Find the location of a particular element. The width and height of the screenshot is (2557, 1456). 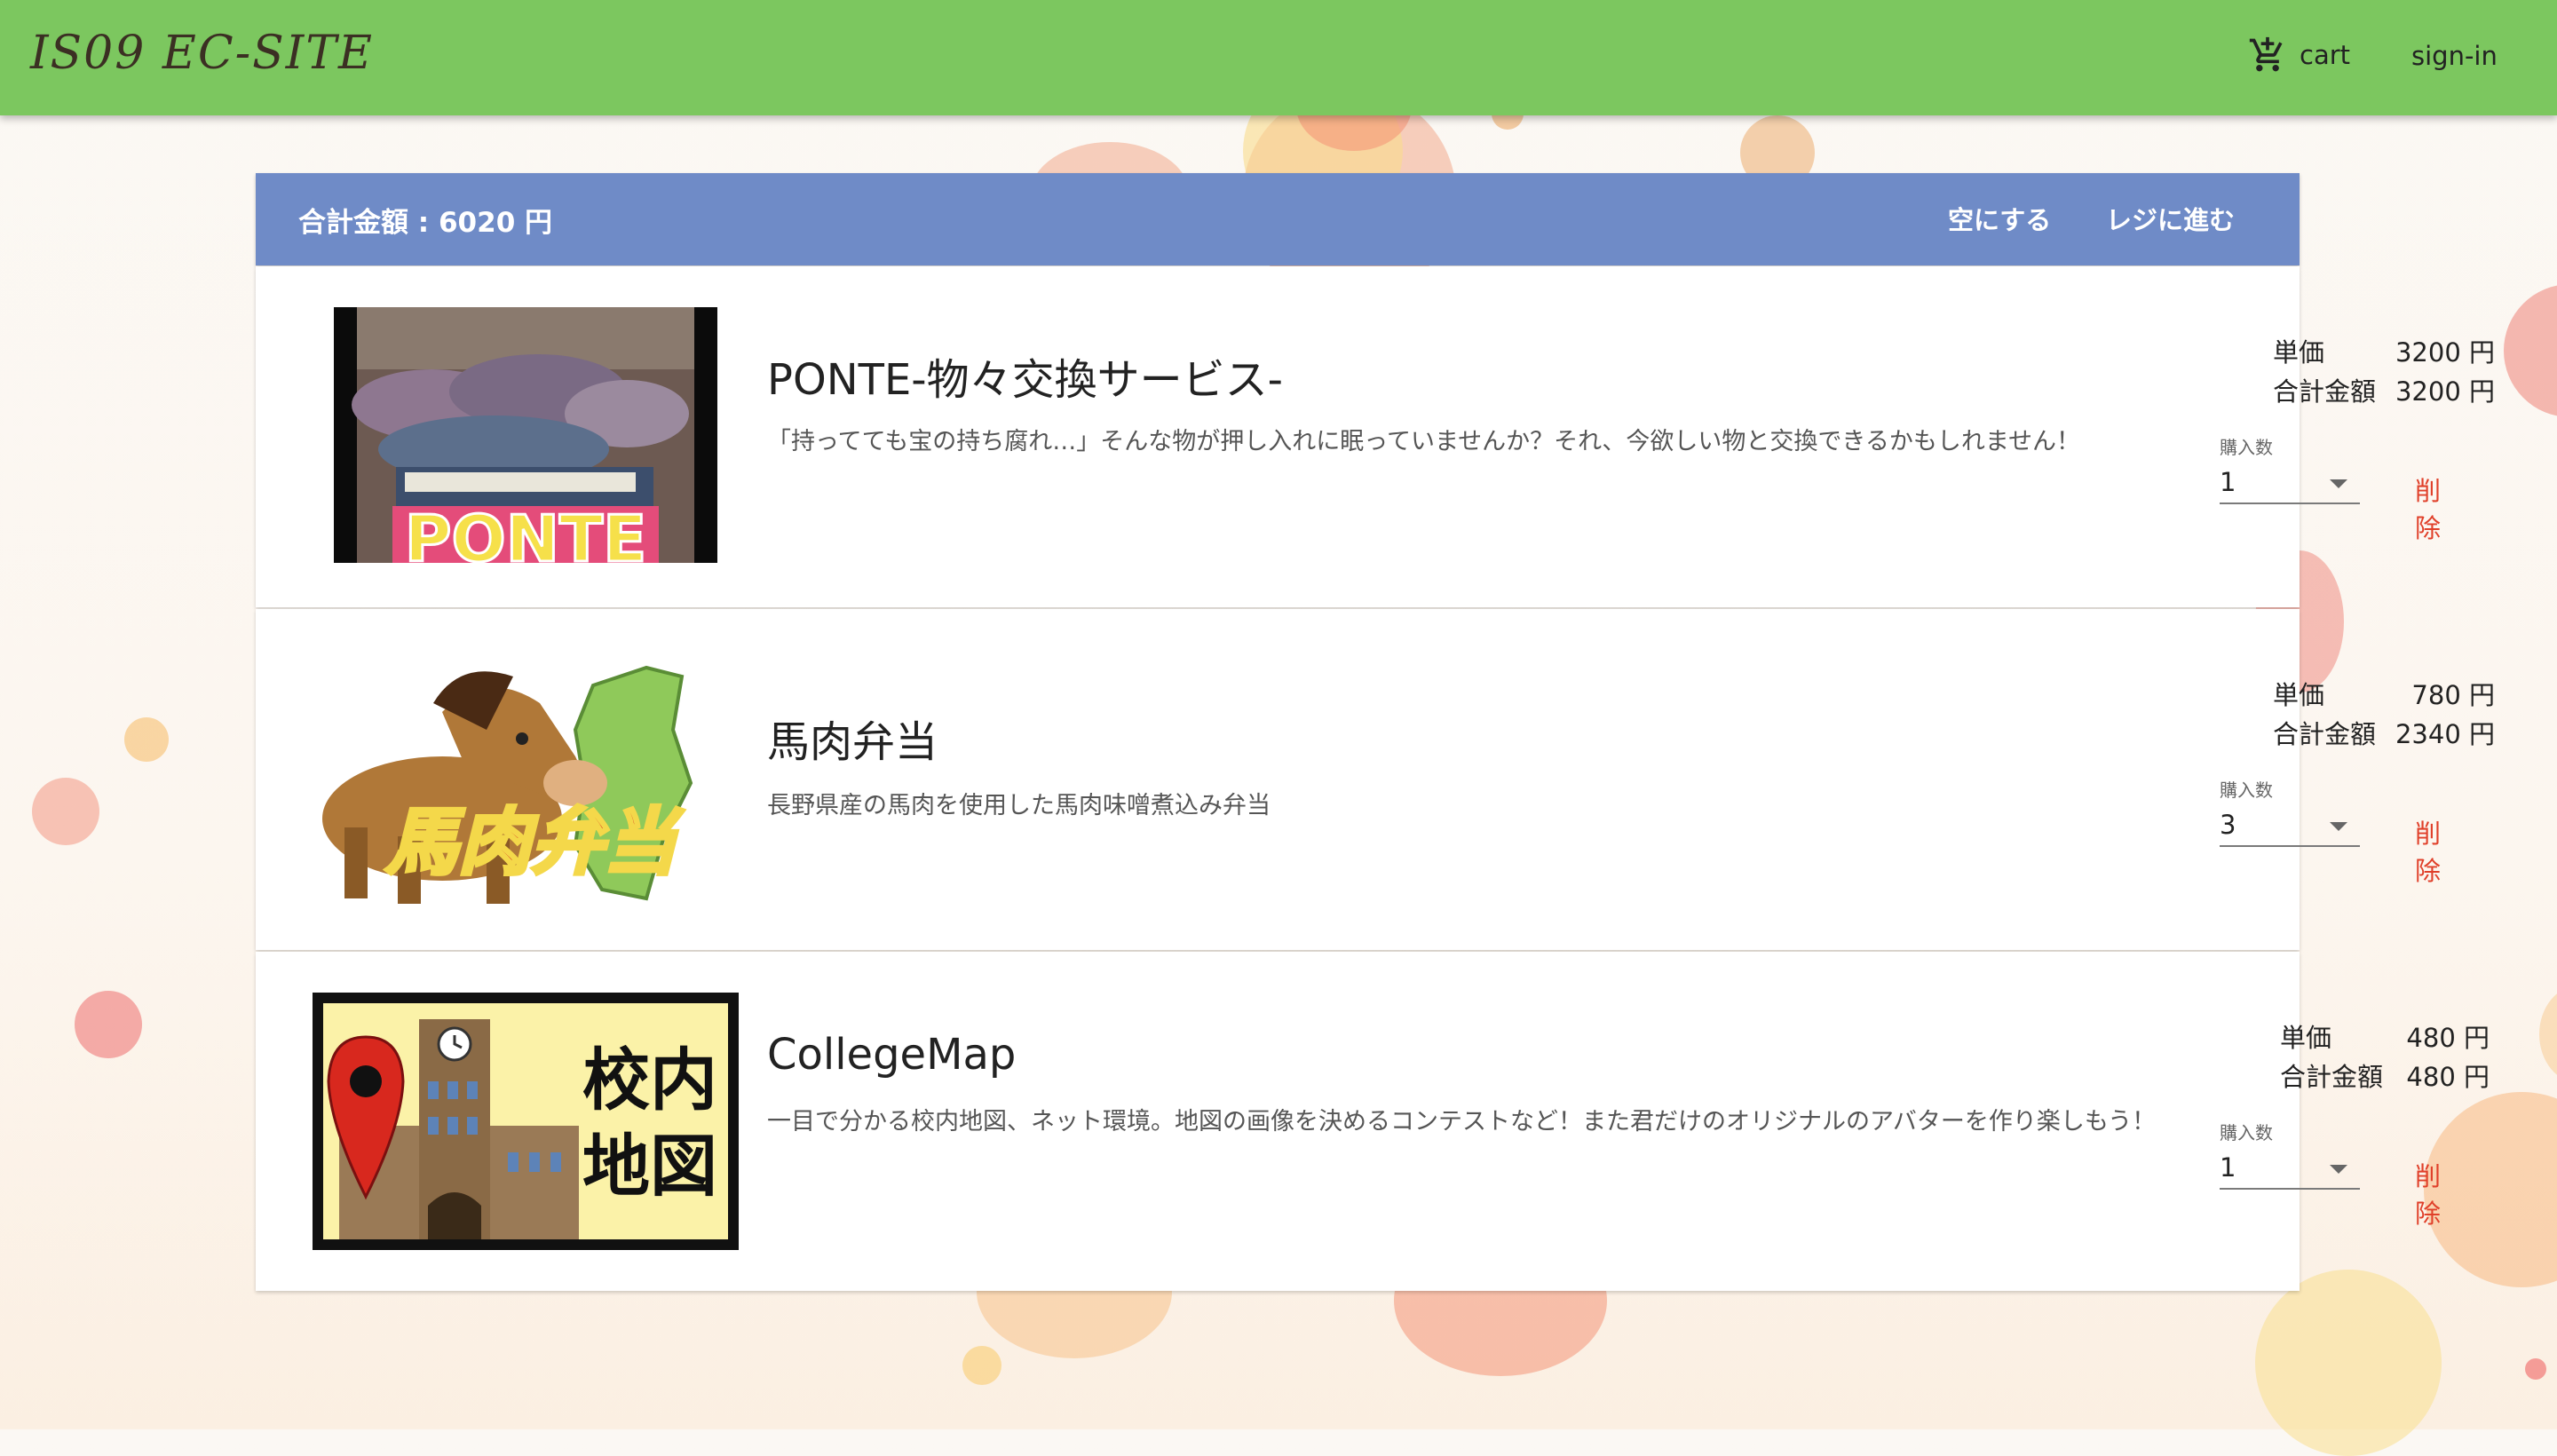

horse-meat-bento-image: 馬肉弁当 is located at coordinates (507, 784).